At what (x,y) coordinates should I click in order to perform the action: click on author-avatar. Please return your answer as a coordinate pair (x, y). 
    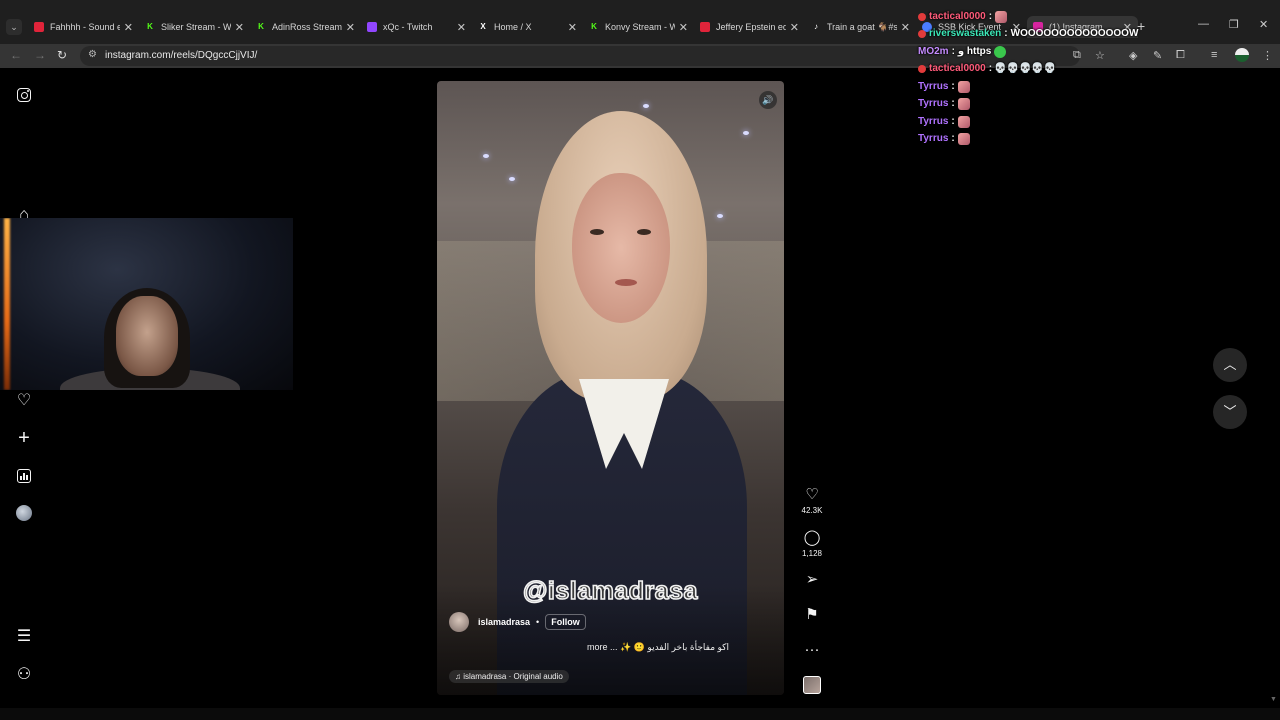
    Looking at the image, I should click on (459, 622).